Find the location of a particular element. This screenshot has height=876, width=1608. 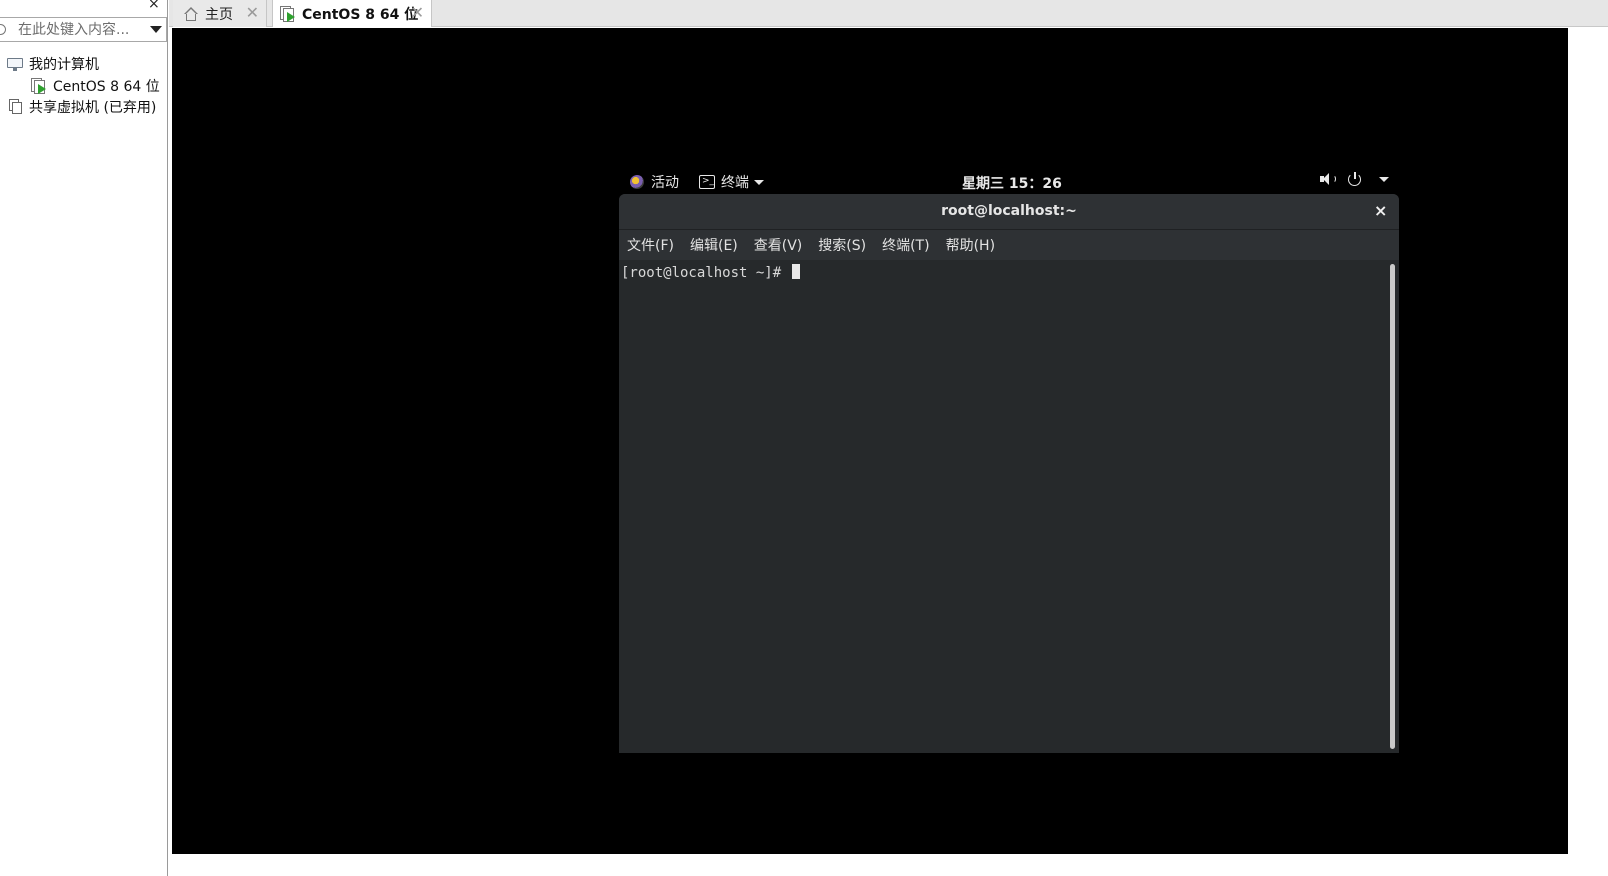

gnome-logo-icon is located at coordinates (637, 182).